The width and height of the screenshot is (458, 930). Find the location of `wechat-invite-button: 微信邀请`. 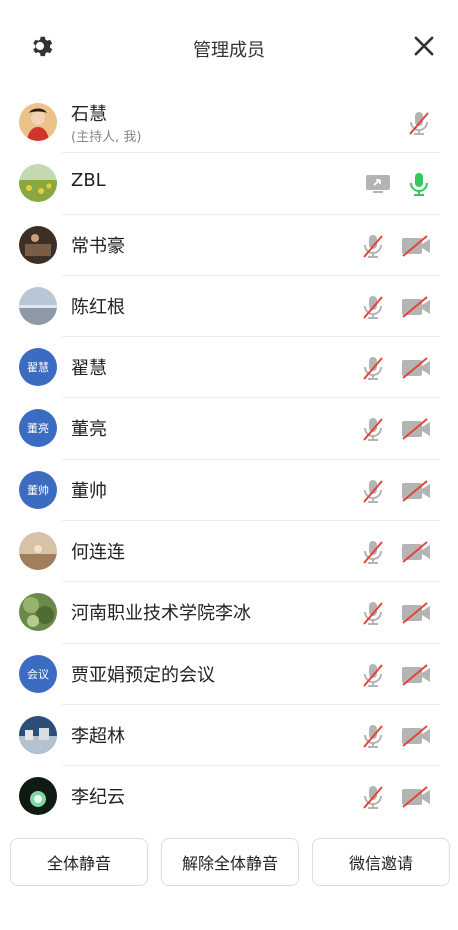

wechat-invite-button: 微信邀请 is located at coordinates (381, 862).